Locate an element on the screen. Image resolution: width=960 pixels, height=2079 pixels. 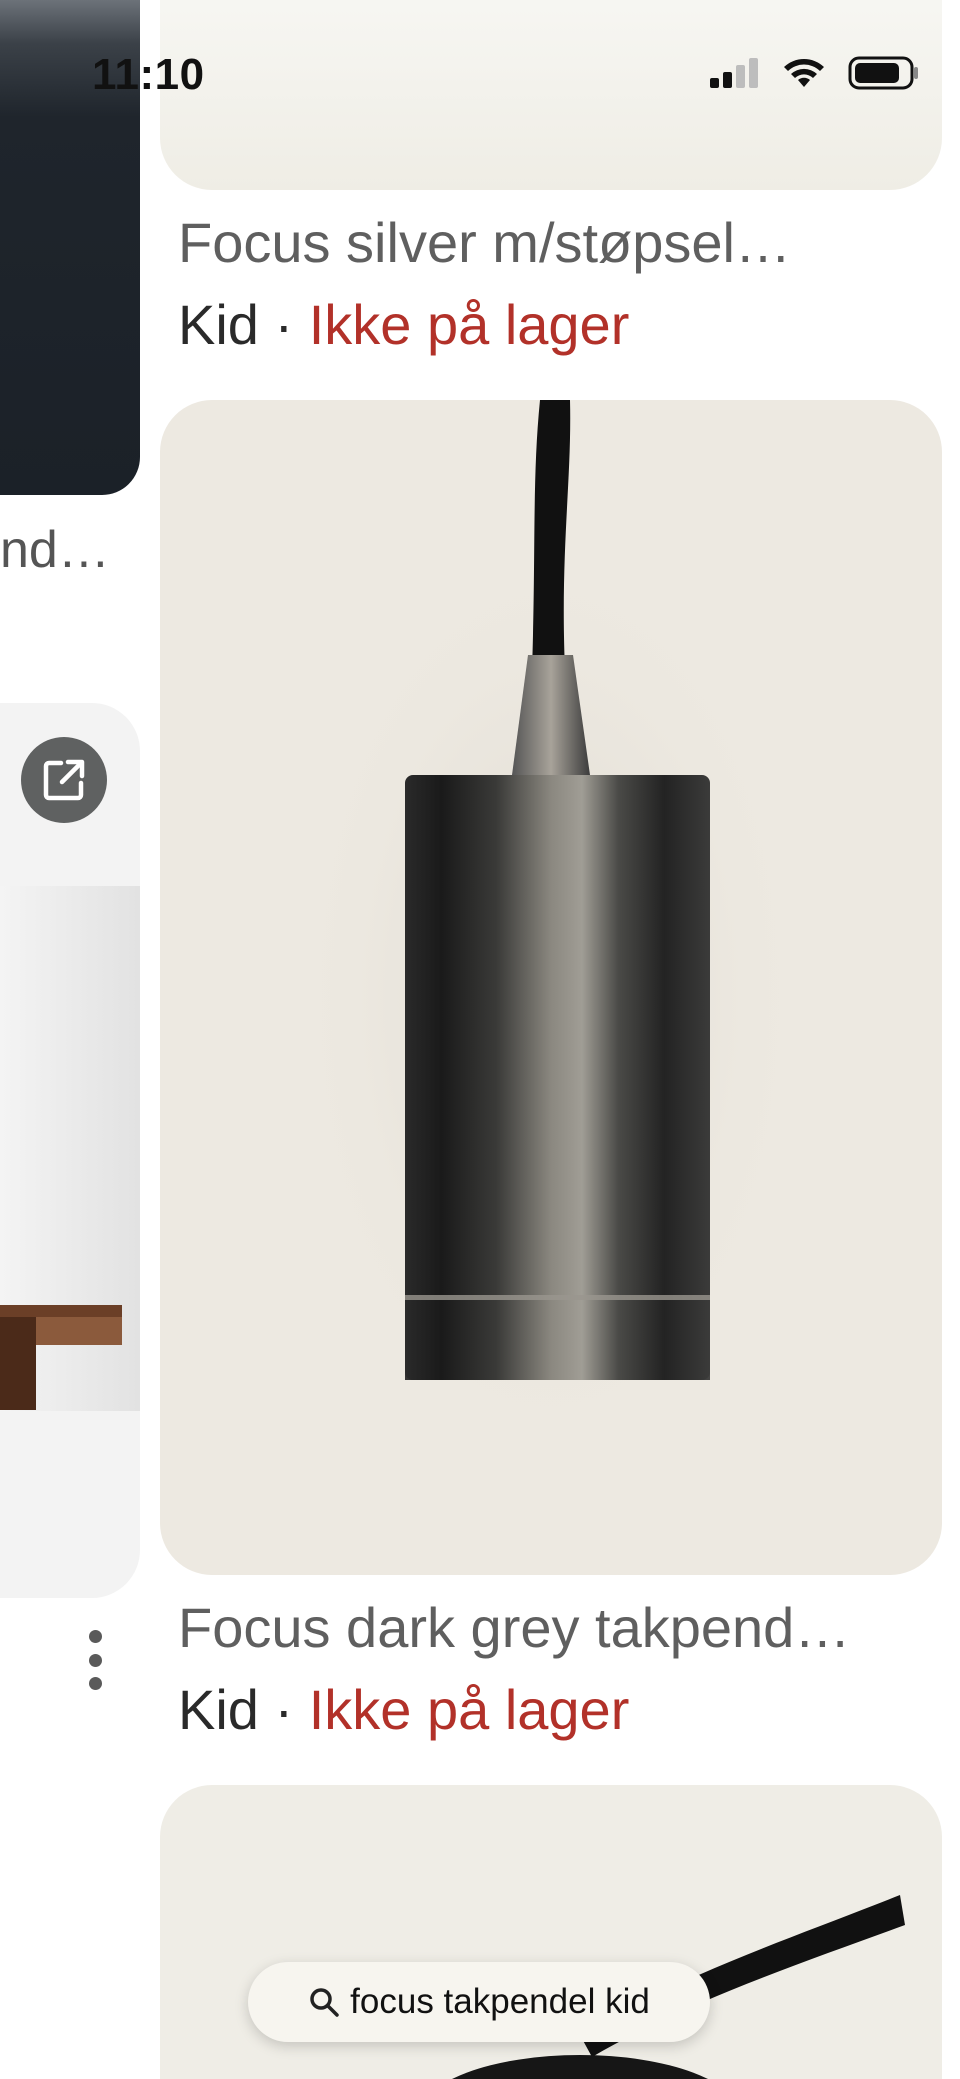
result-card-1-store: Kid is located at coordinates (218, 324).